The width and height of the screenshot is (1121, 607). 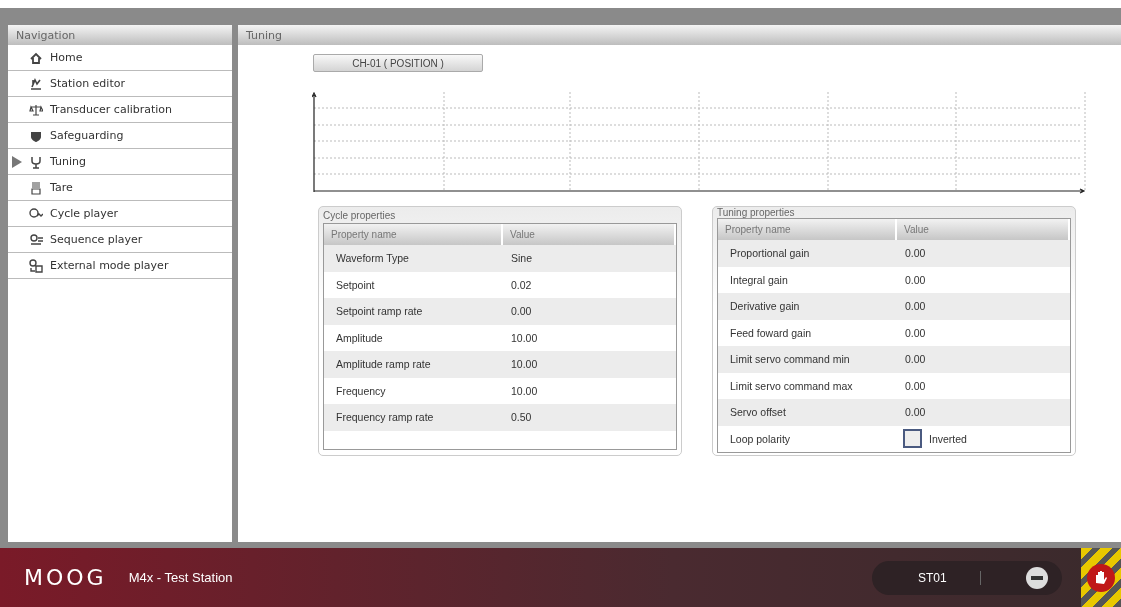 I want to click on property-name: Amplitude, so click(x=359, y=337).